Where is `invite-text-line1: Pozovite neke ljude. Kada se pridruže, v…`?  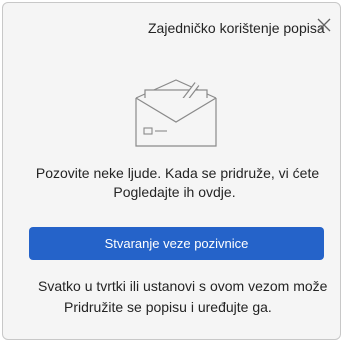
invite-text-line1: Pozovite neke ljude. Kada se pridruže, v… is located at coordinates (177, 173).